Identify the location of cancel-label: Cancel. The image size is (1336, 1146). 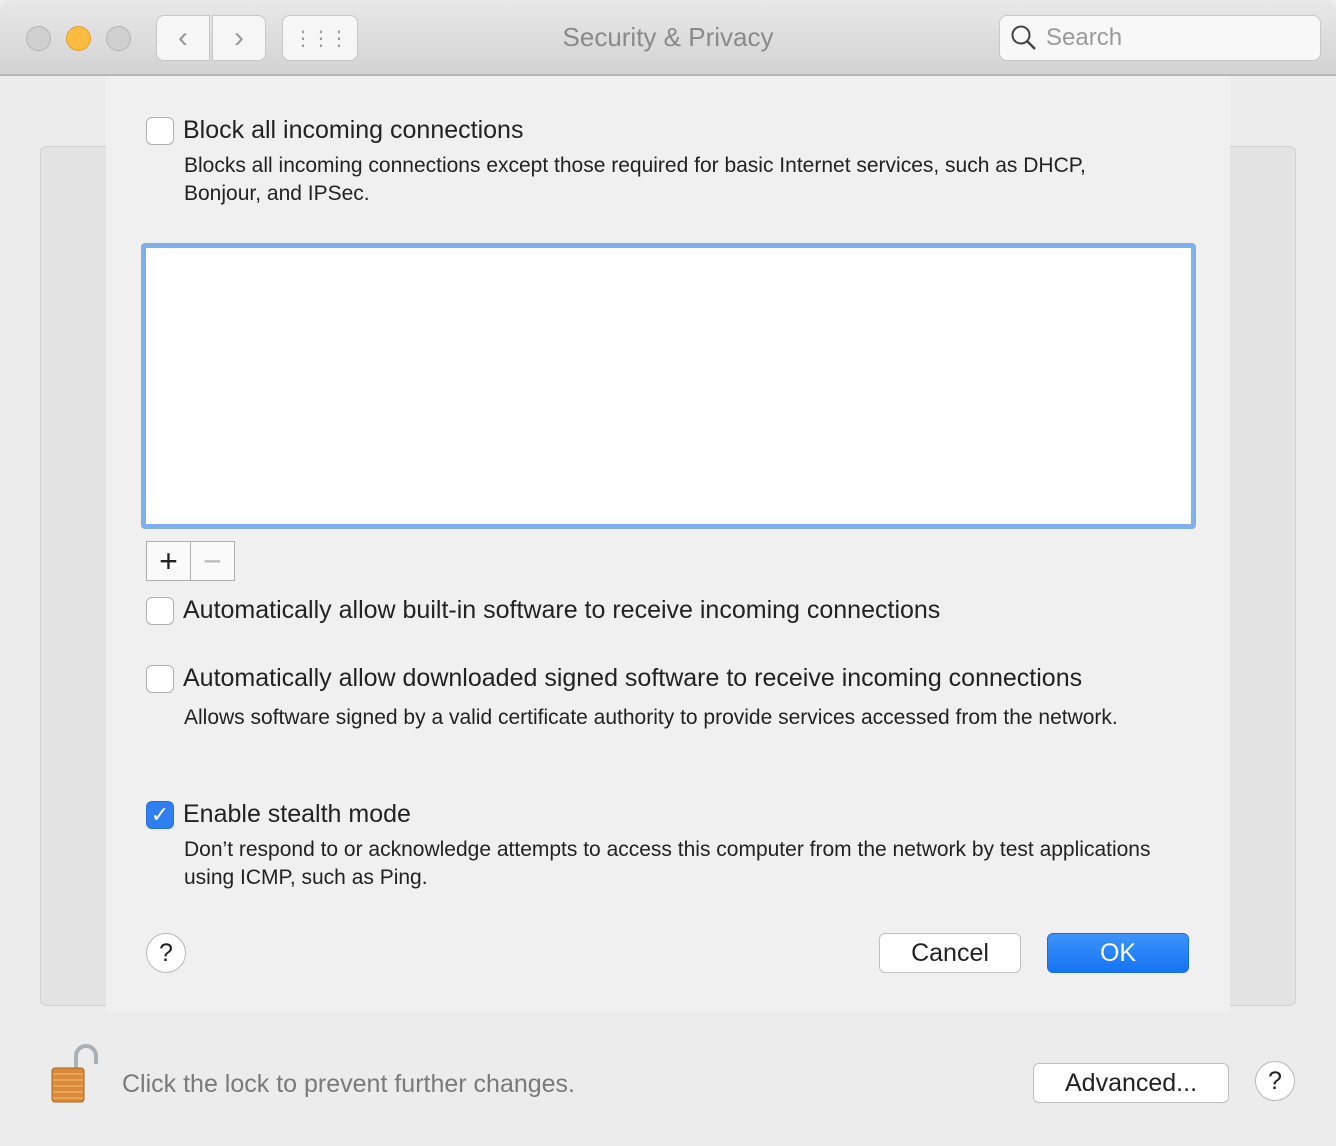
(950, 952).